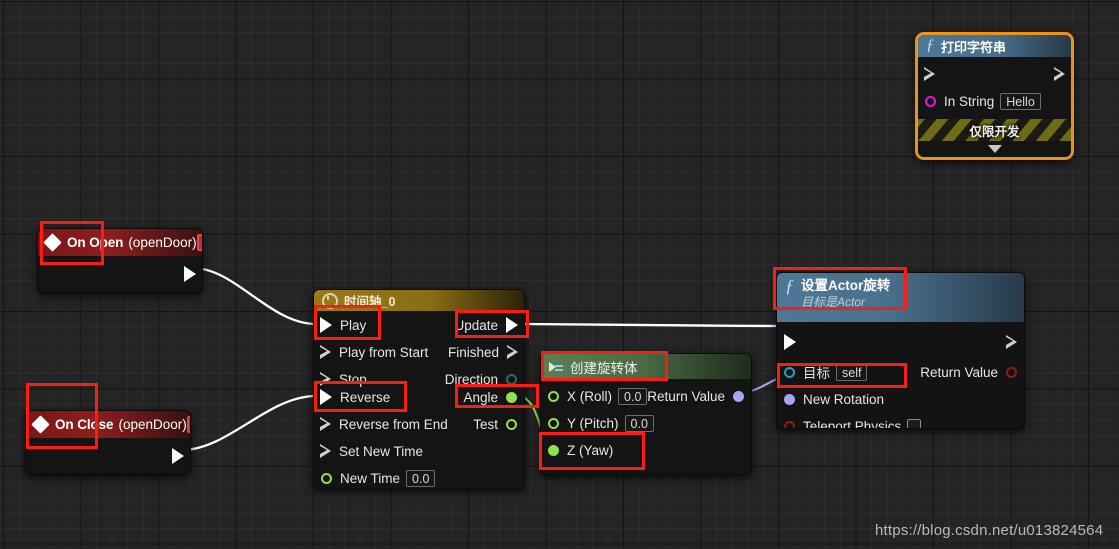 This screenshot has width=1119, height=549. I want to click on pin-label: Z (Yaw), so click(590, 450).